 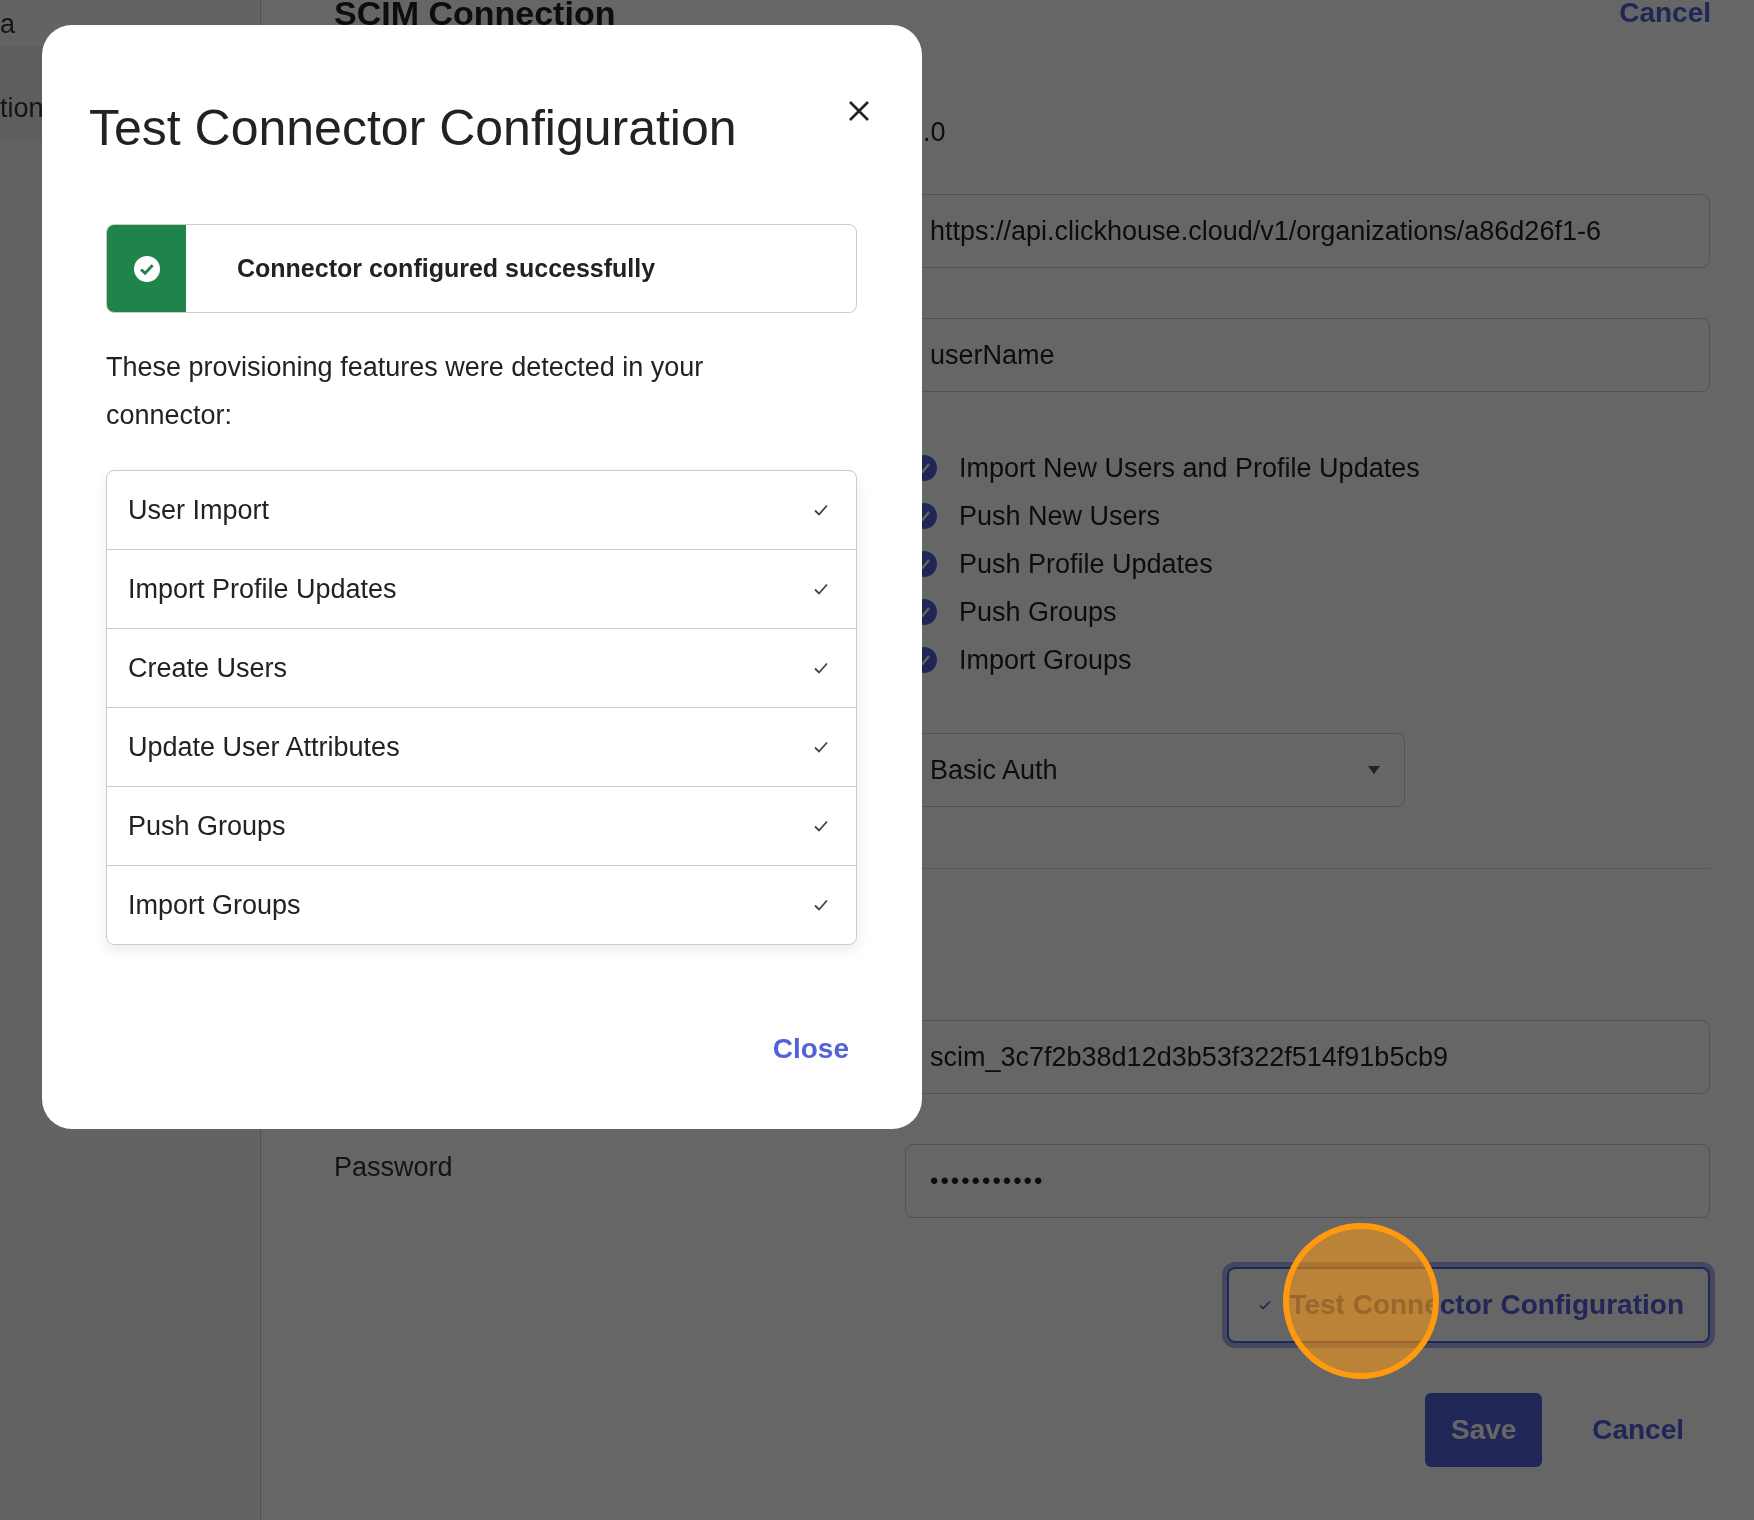 I want to click on page-title: SCIM Connection, so click(x=475, y=16).